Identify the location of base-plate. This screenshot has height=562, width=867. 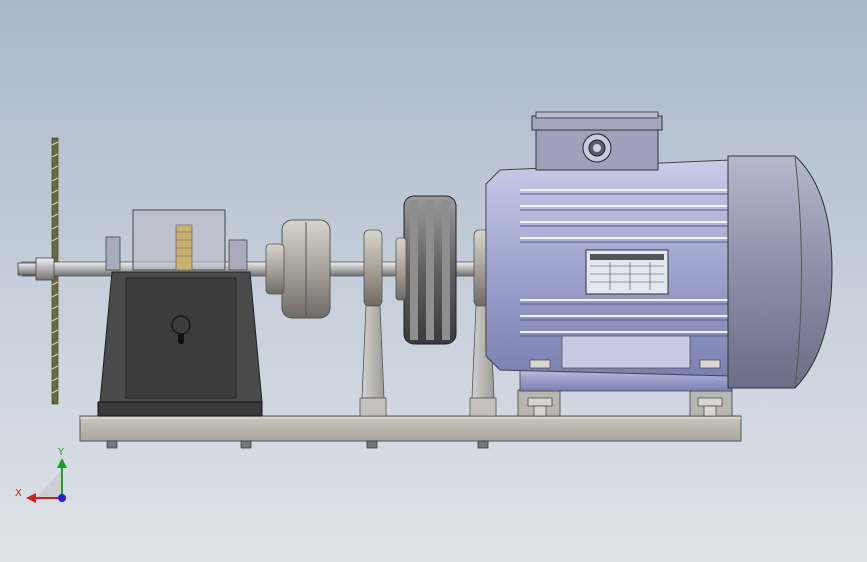
(410, 428).